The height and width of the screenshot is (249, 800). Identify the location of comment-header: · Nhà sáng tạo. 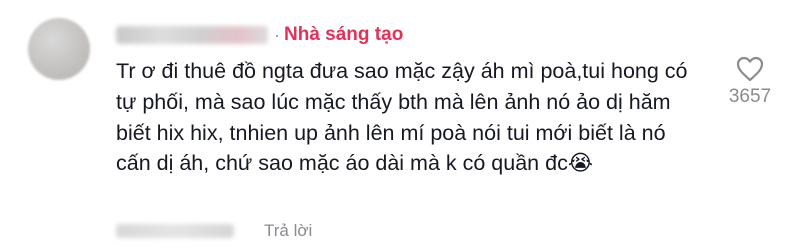
(259, 35).